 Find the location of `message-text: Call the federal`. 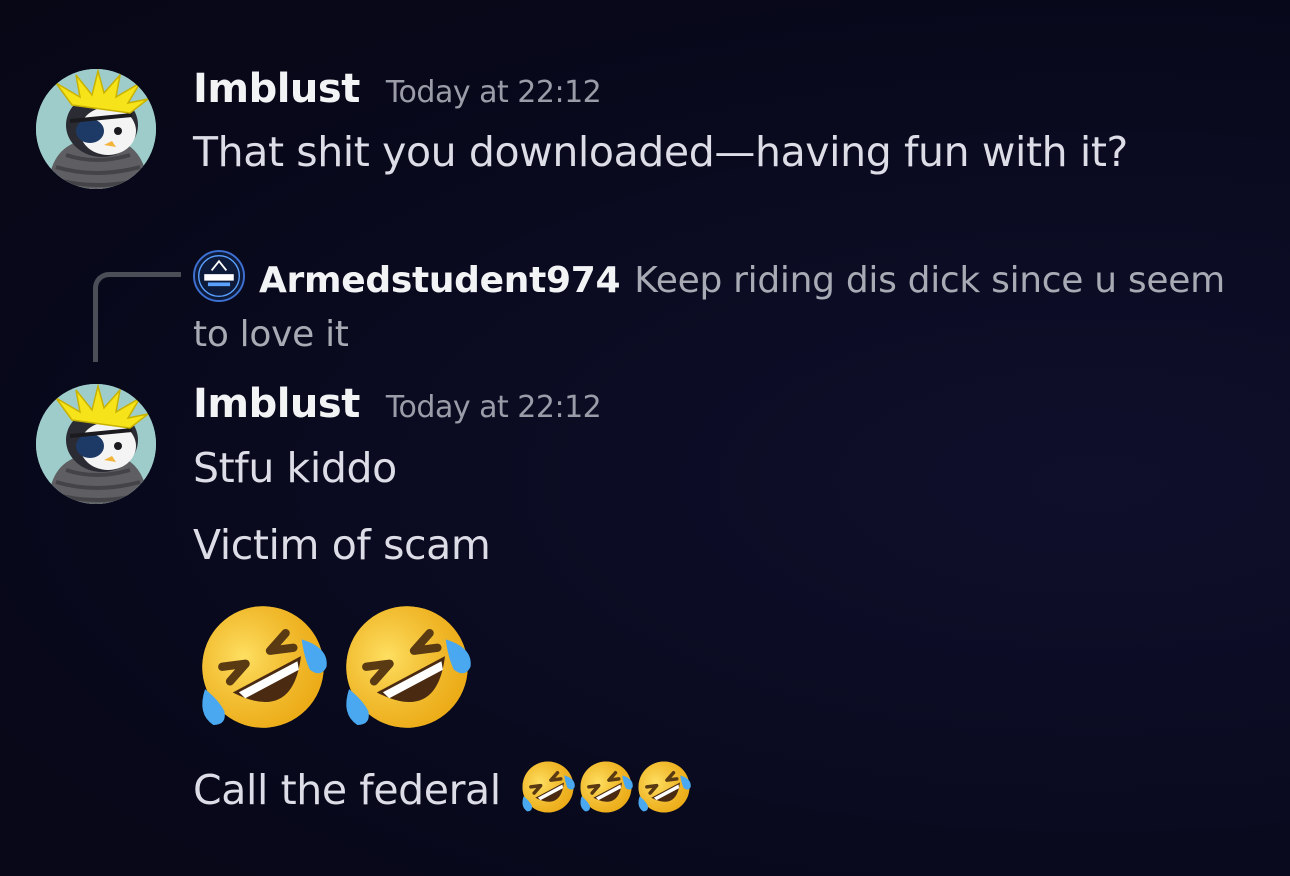

message-text: Call the federal is located at coordinates (347, 790).